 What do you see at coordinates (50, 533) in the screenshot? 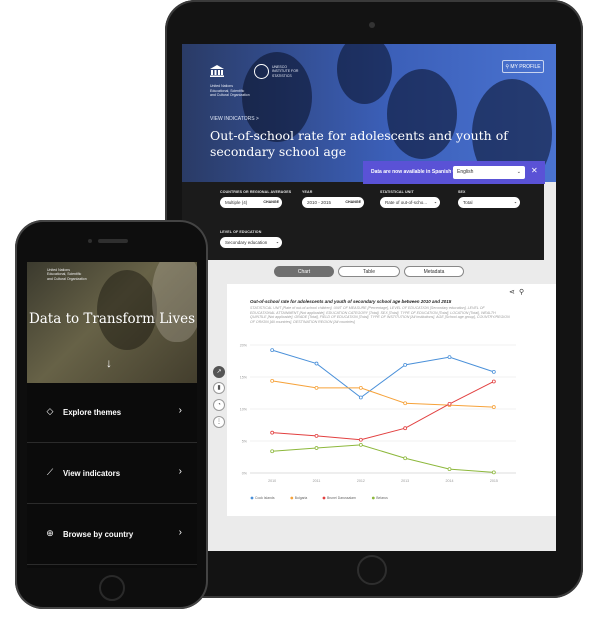
I see `globe-icon: ⊕` at bounding box center [50, 533].